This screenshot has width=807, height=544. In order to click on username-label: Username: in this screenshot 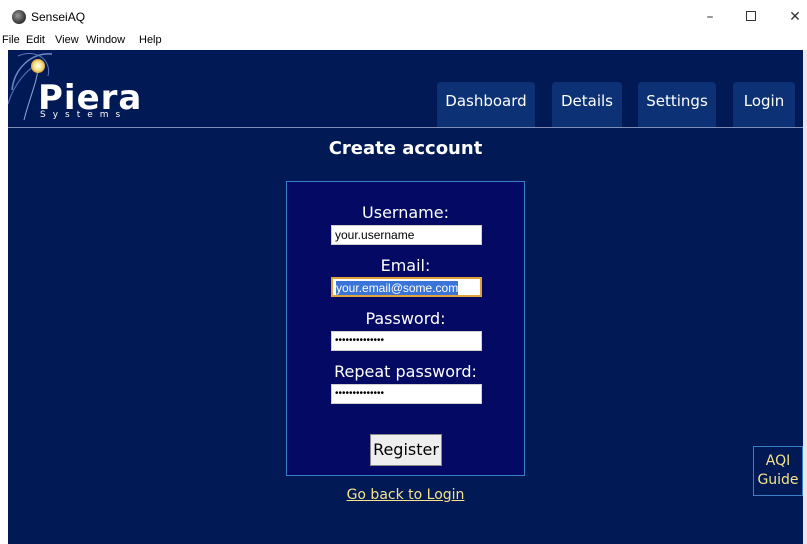, I will do `click(405, 212)`.